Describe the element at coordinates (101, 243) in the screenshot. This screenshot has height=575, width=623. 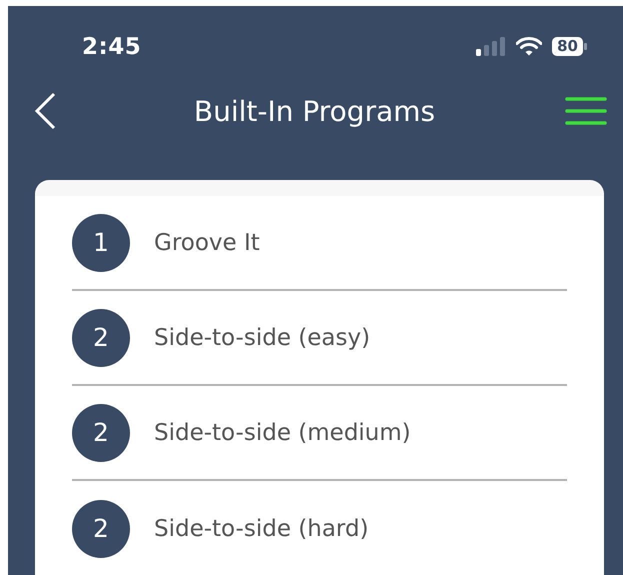
I see `program-number: 1` at that location.